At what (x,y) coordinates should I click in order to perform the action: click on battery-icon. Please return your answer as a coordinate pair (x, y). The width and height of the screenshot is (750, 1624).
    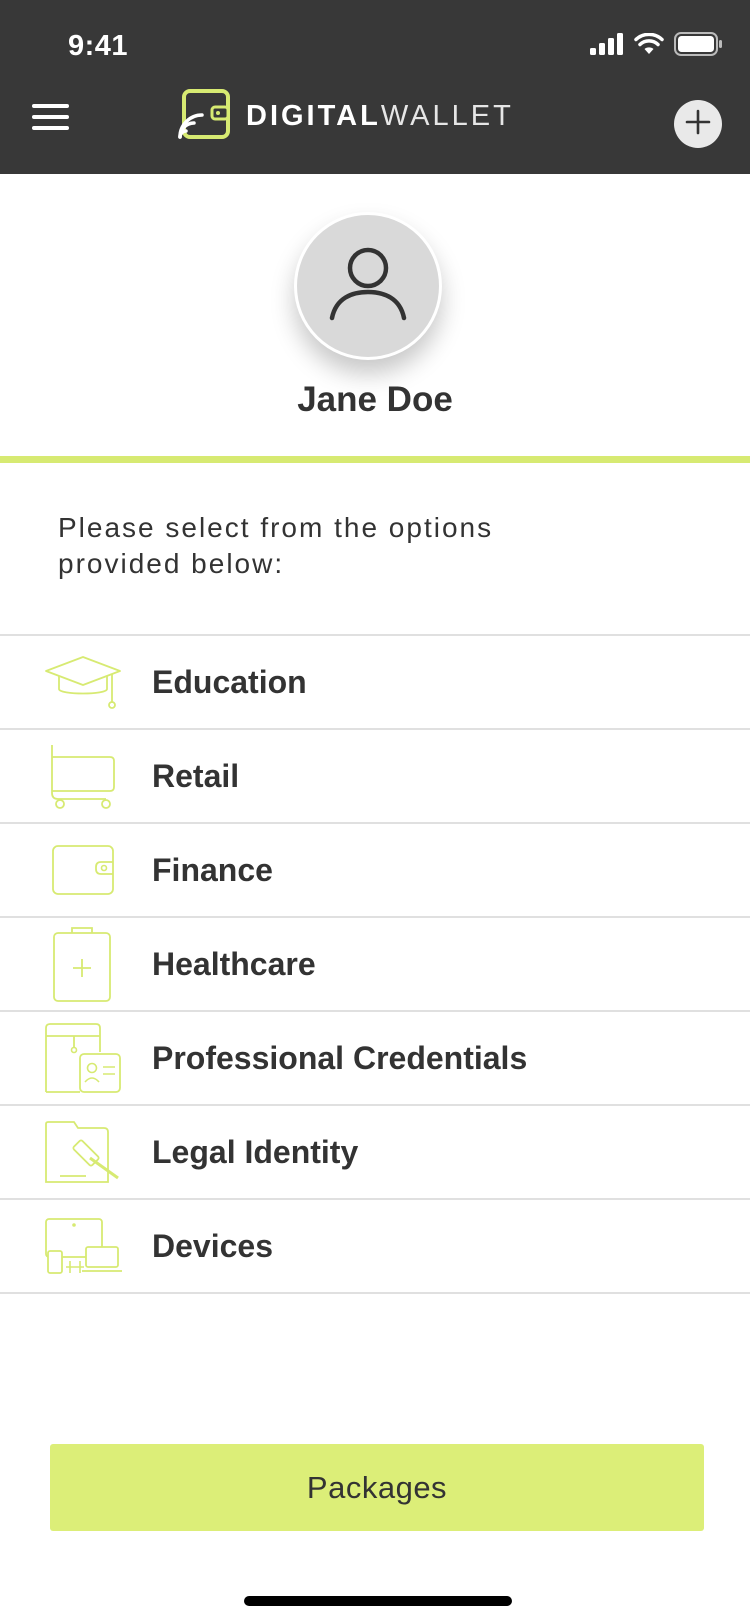
    Looking at the image, I should click on (698, 46).